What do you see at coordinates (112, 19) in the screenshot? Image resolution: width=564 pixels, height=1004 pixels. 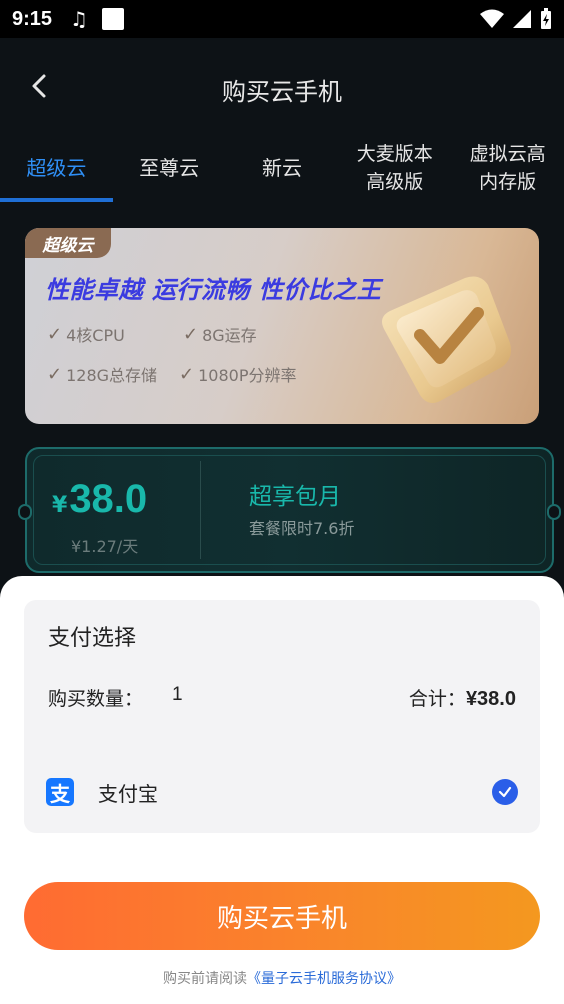 I see `notification-icon` at bounding box center [112, 19].